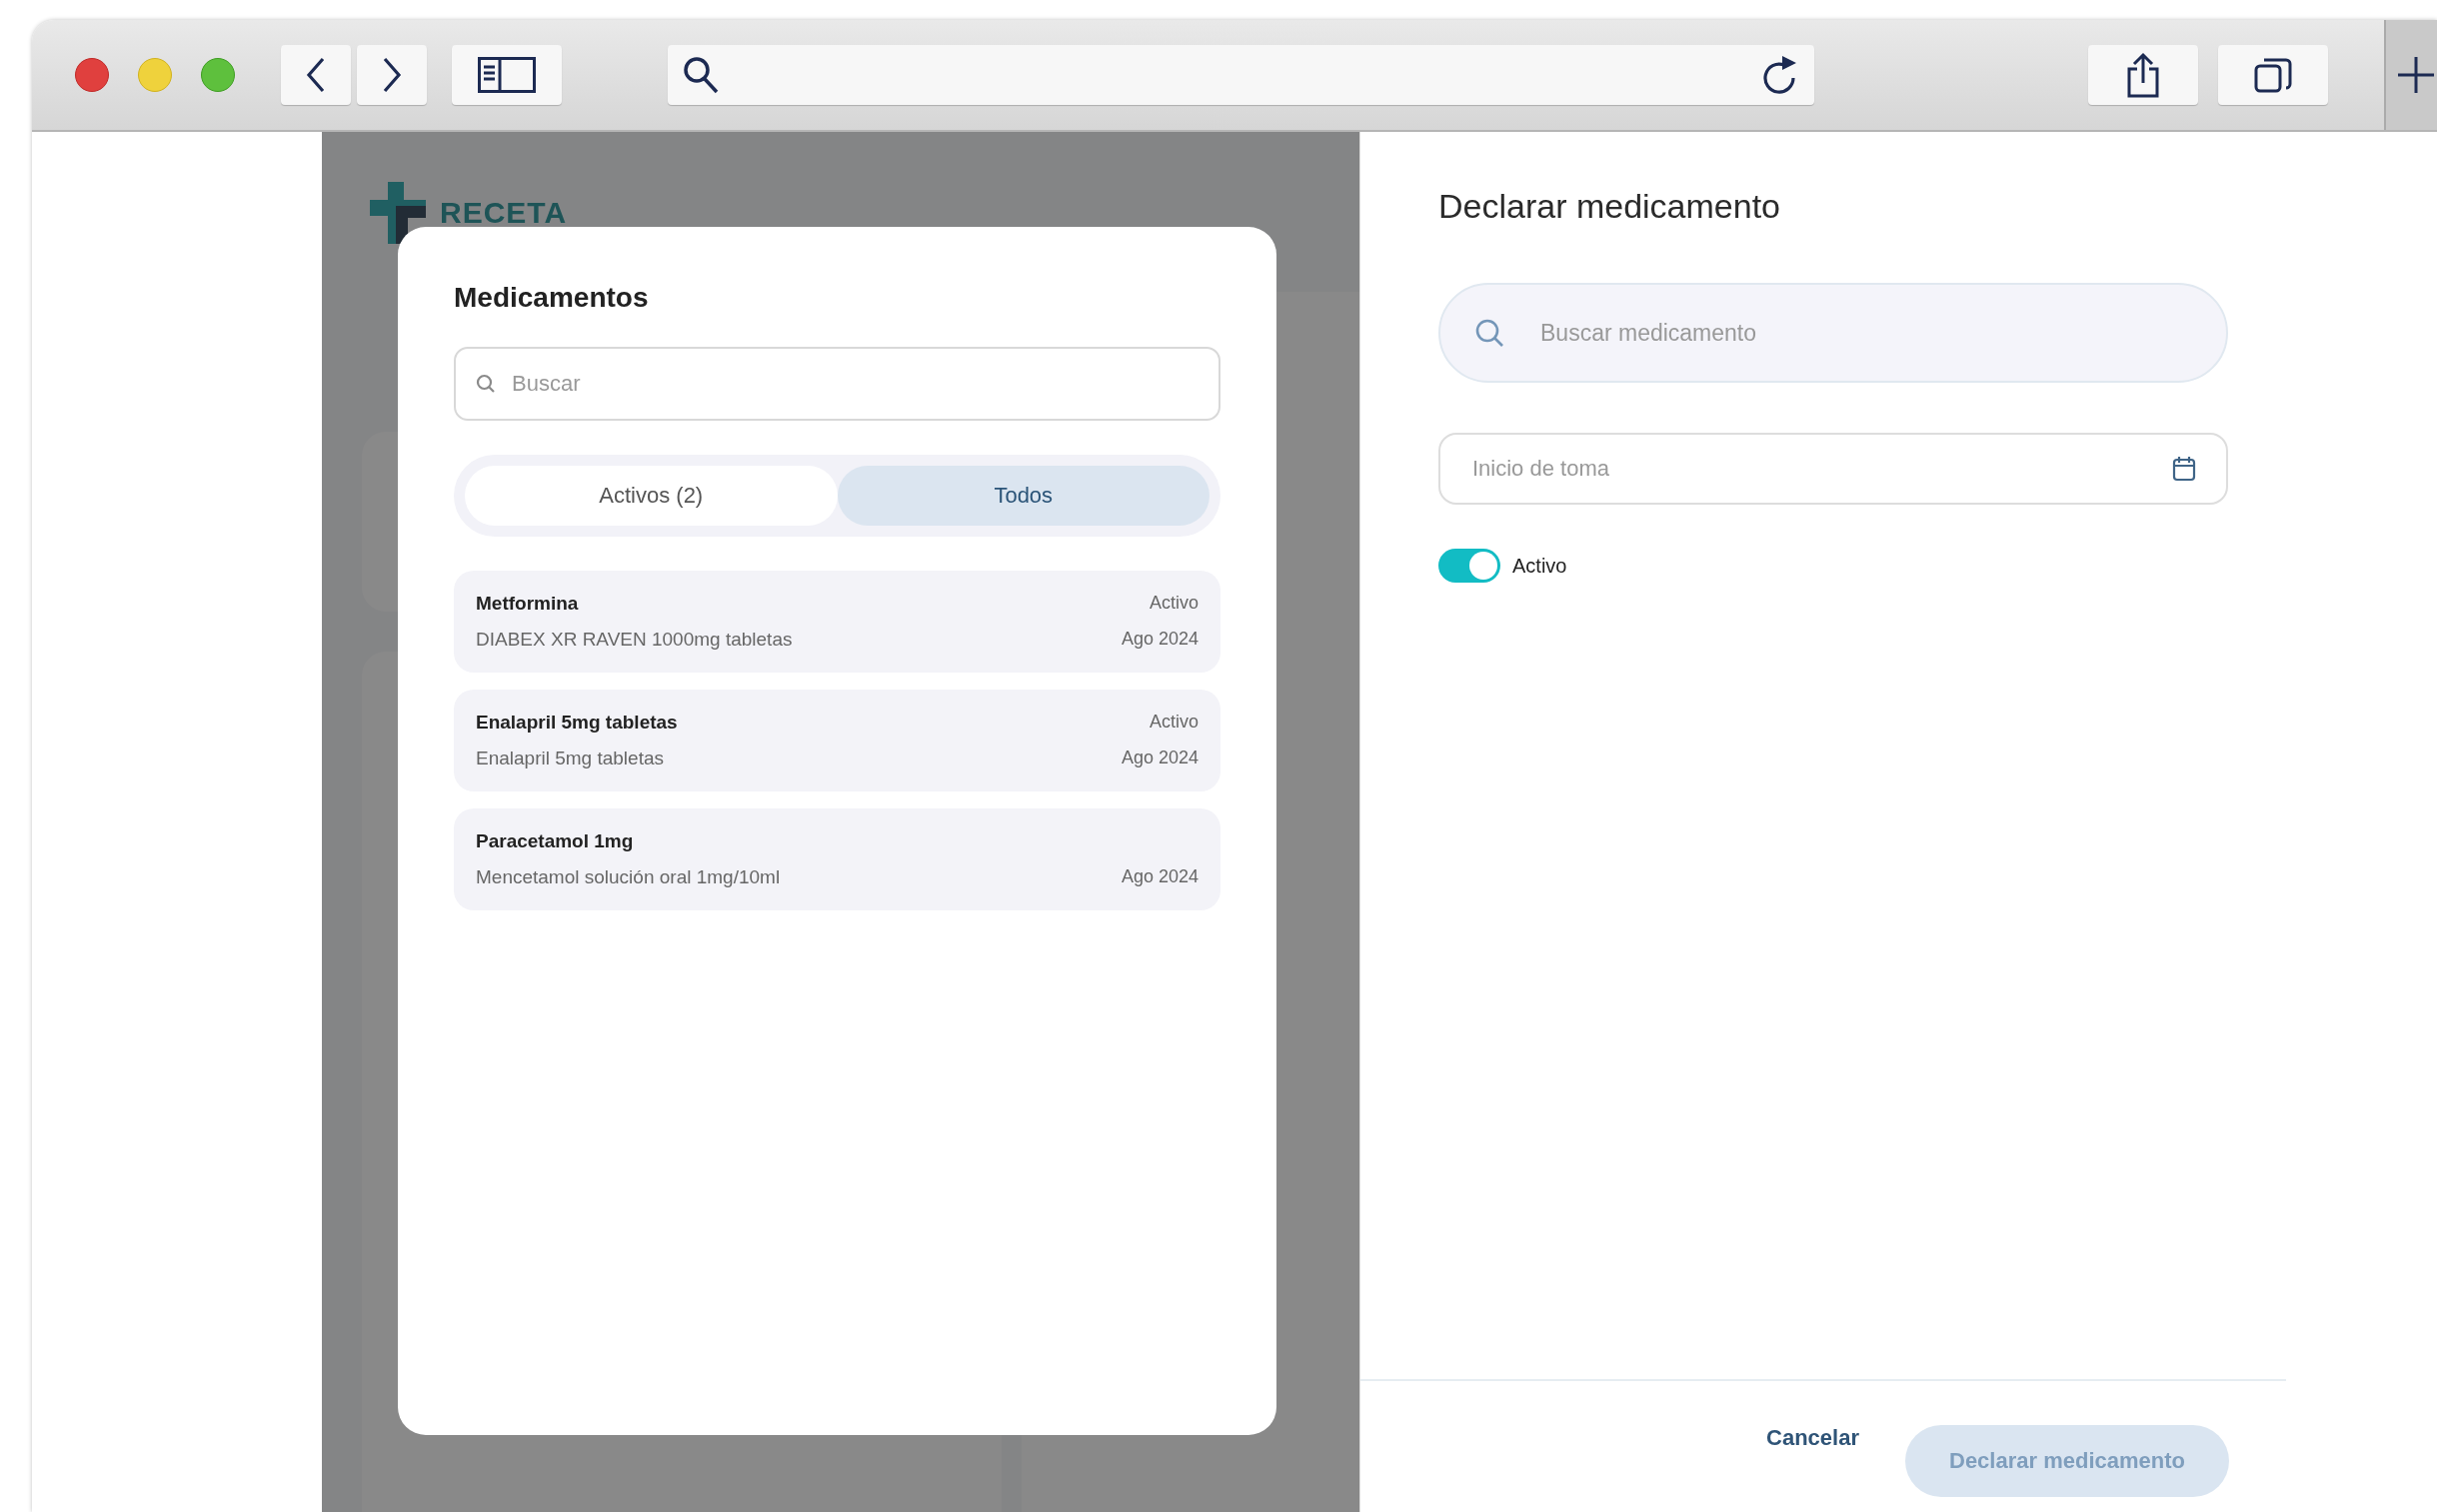  I want to click on medication-description: DIABEX XR RAVEN 1000mg tabletas, so click(635, 640).